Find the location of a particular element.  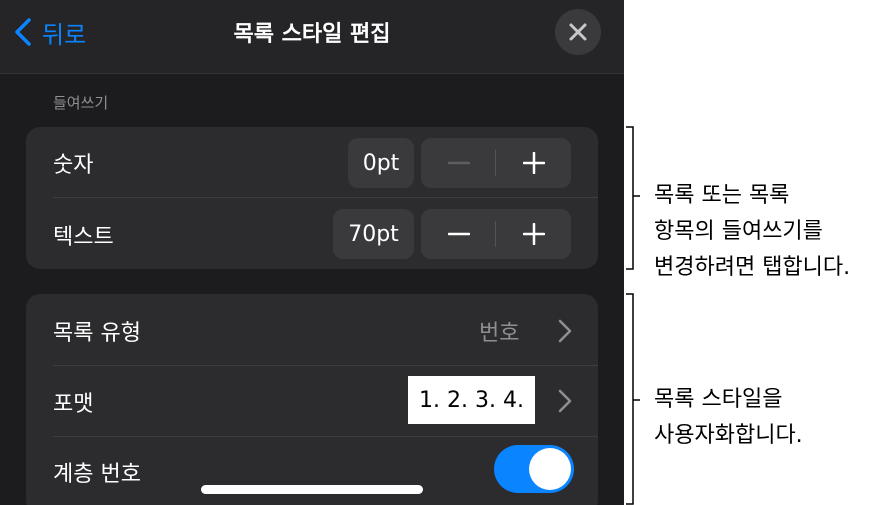

close-button is located at coordinates (578, 32).